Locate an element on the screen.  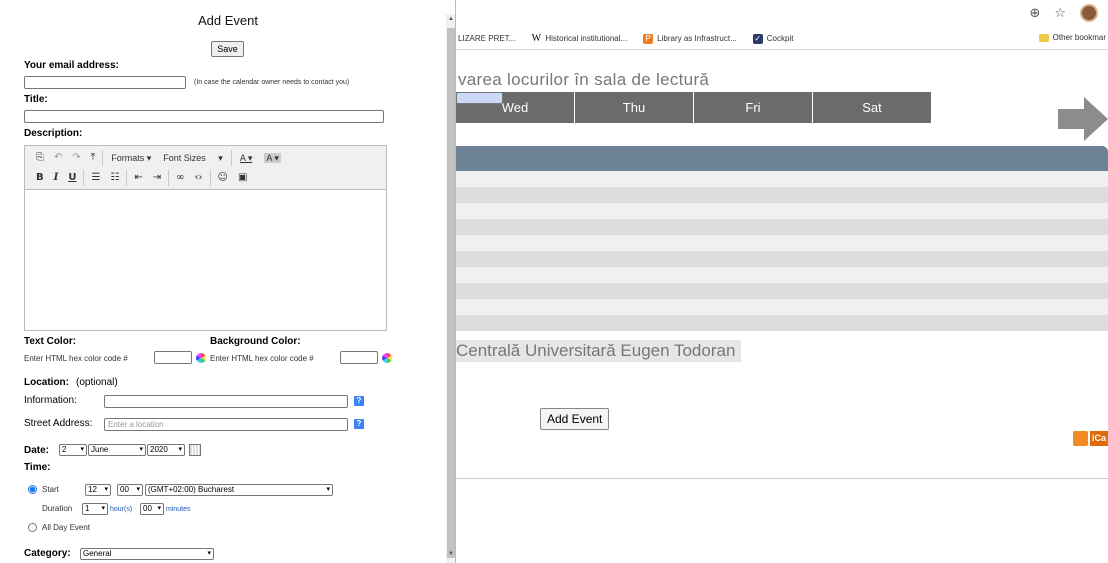
text-color-field is located at coordinates (173, 357).